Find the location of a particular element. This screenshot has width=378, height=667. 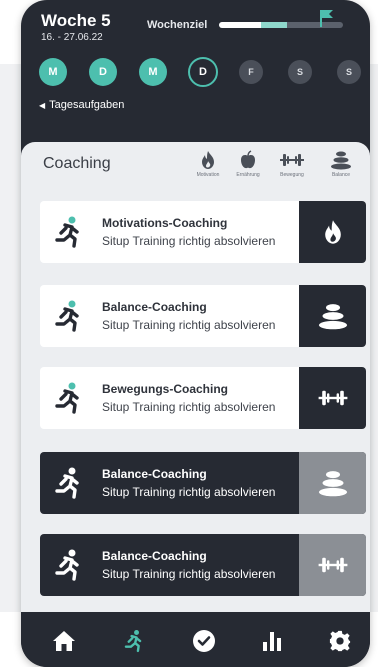

tab-coaching is located at coordinates (133, 641).